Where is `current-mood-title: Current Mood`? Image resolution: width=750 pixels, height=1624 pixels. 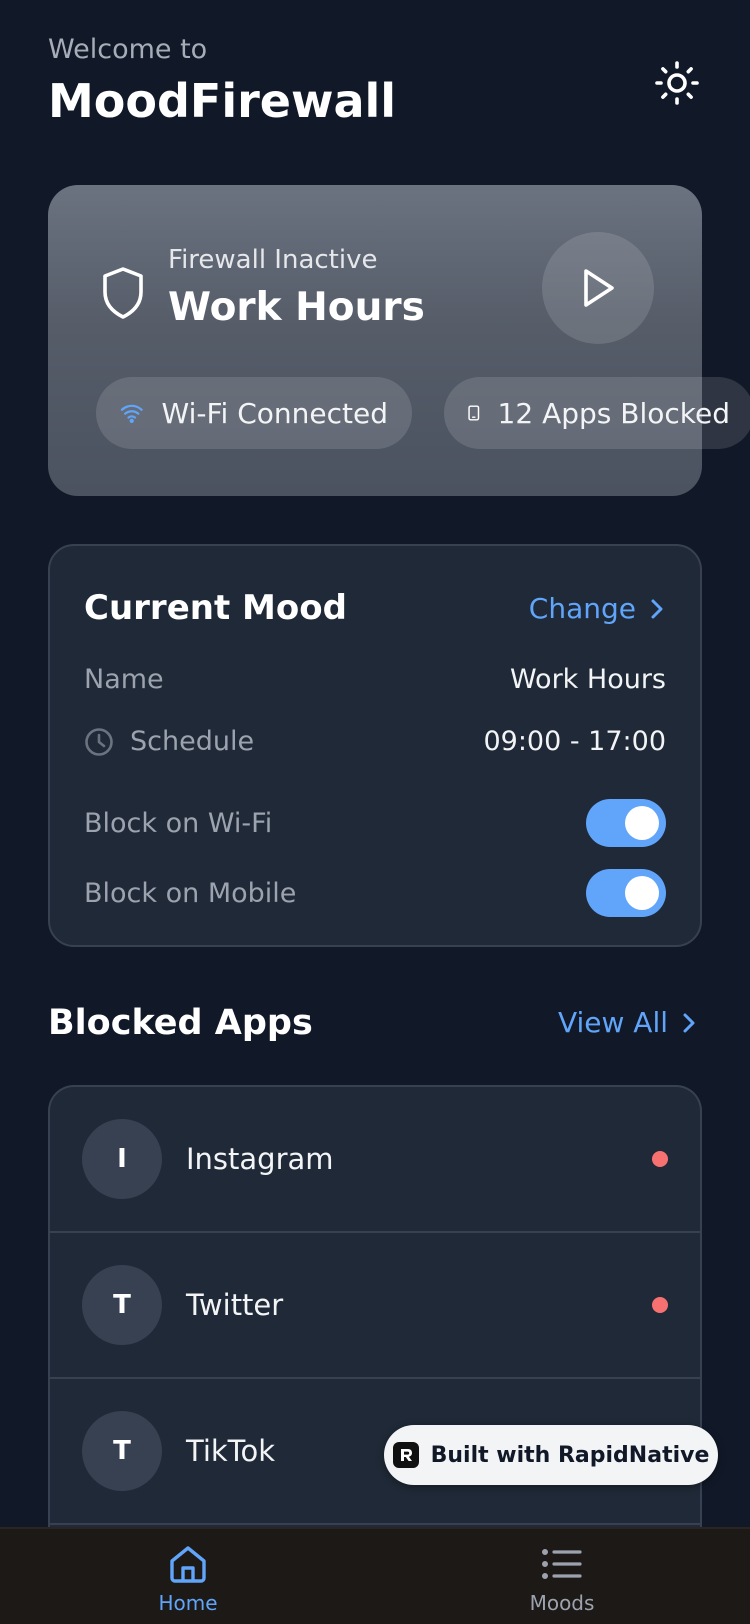
current-mood-title: Current Mood is located at coordinates (215, 608).